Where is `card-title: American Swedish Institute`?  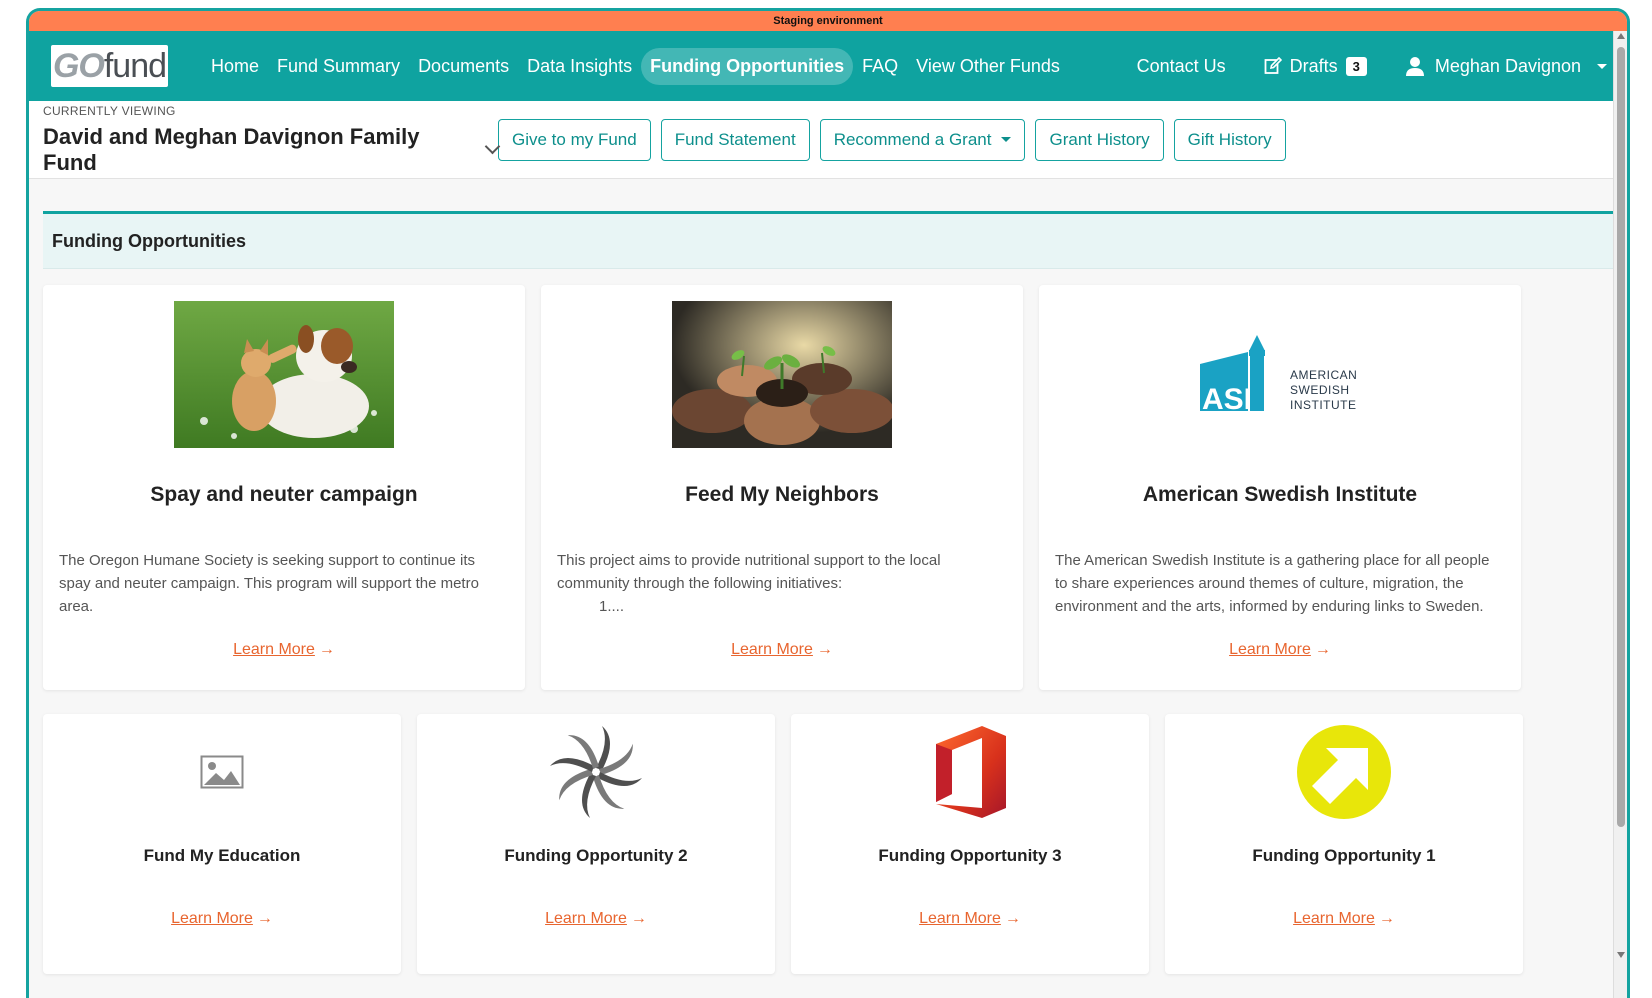
card-title: American Swedish Institute is located at coordinates (1280, 494).